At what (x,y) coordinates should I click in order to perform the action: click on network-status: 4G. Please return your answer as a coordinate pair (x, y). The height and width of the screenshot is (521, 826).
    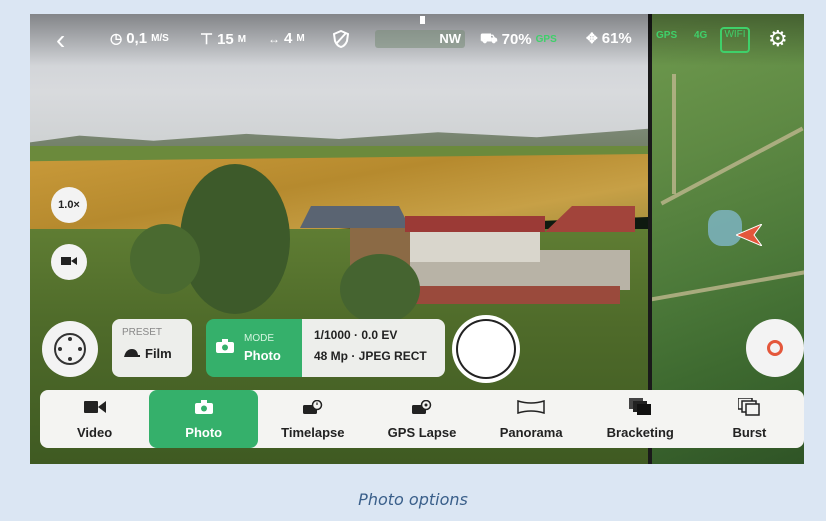
    Looking at the image, I should click on (700, 35).